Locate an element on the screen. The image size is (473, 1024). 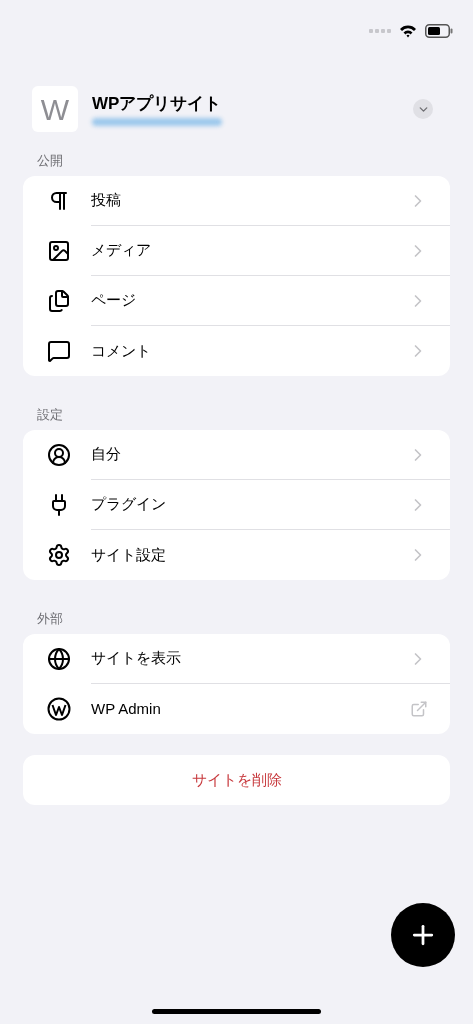
menu-row: 投稿 is located at coordinates (236, 201).